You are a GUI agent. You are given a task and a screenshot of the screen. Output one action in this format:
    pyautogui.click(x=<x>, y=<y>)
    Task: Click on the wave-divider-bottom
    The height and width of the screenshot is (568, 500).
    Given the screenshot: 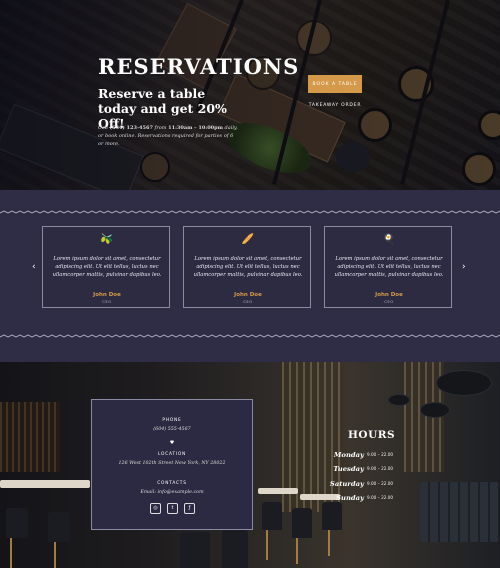 What is the action you would take?
    pyautogui.click(x=250, y=336)
    